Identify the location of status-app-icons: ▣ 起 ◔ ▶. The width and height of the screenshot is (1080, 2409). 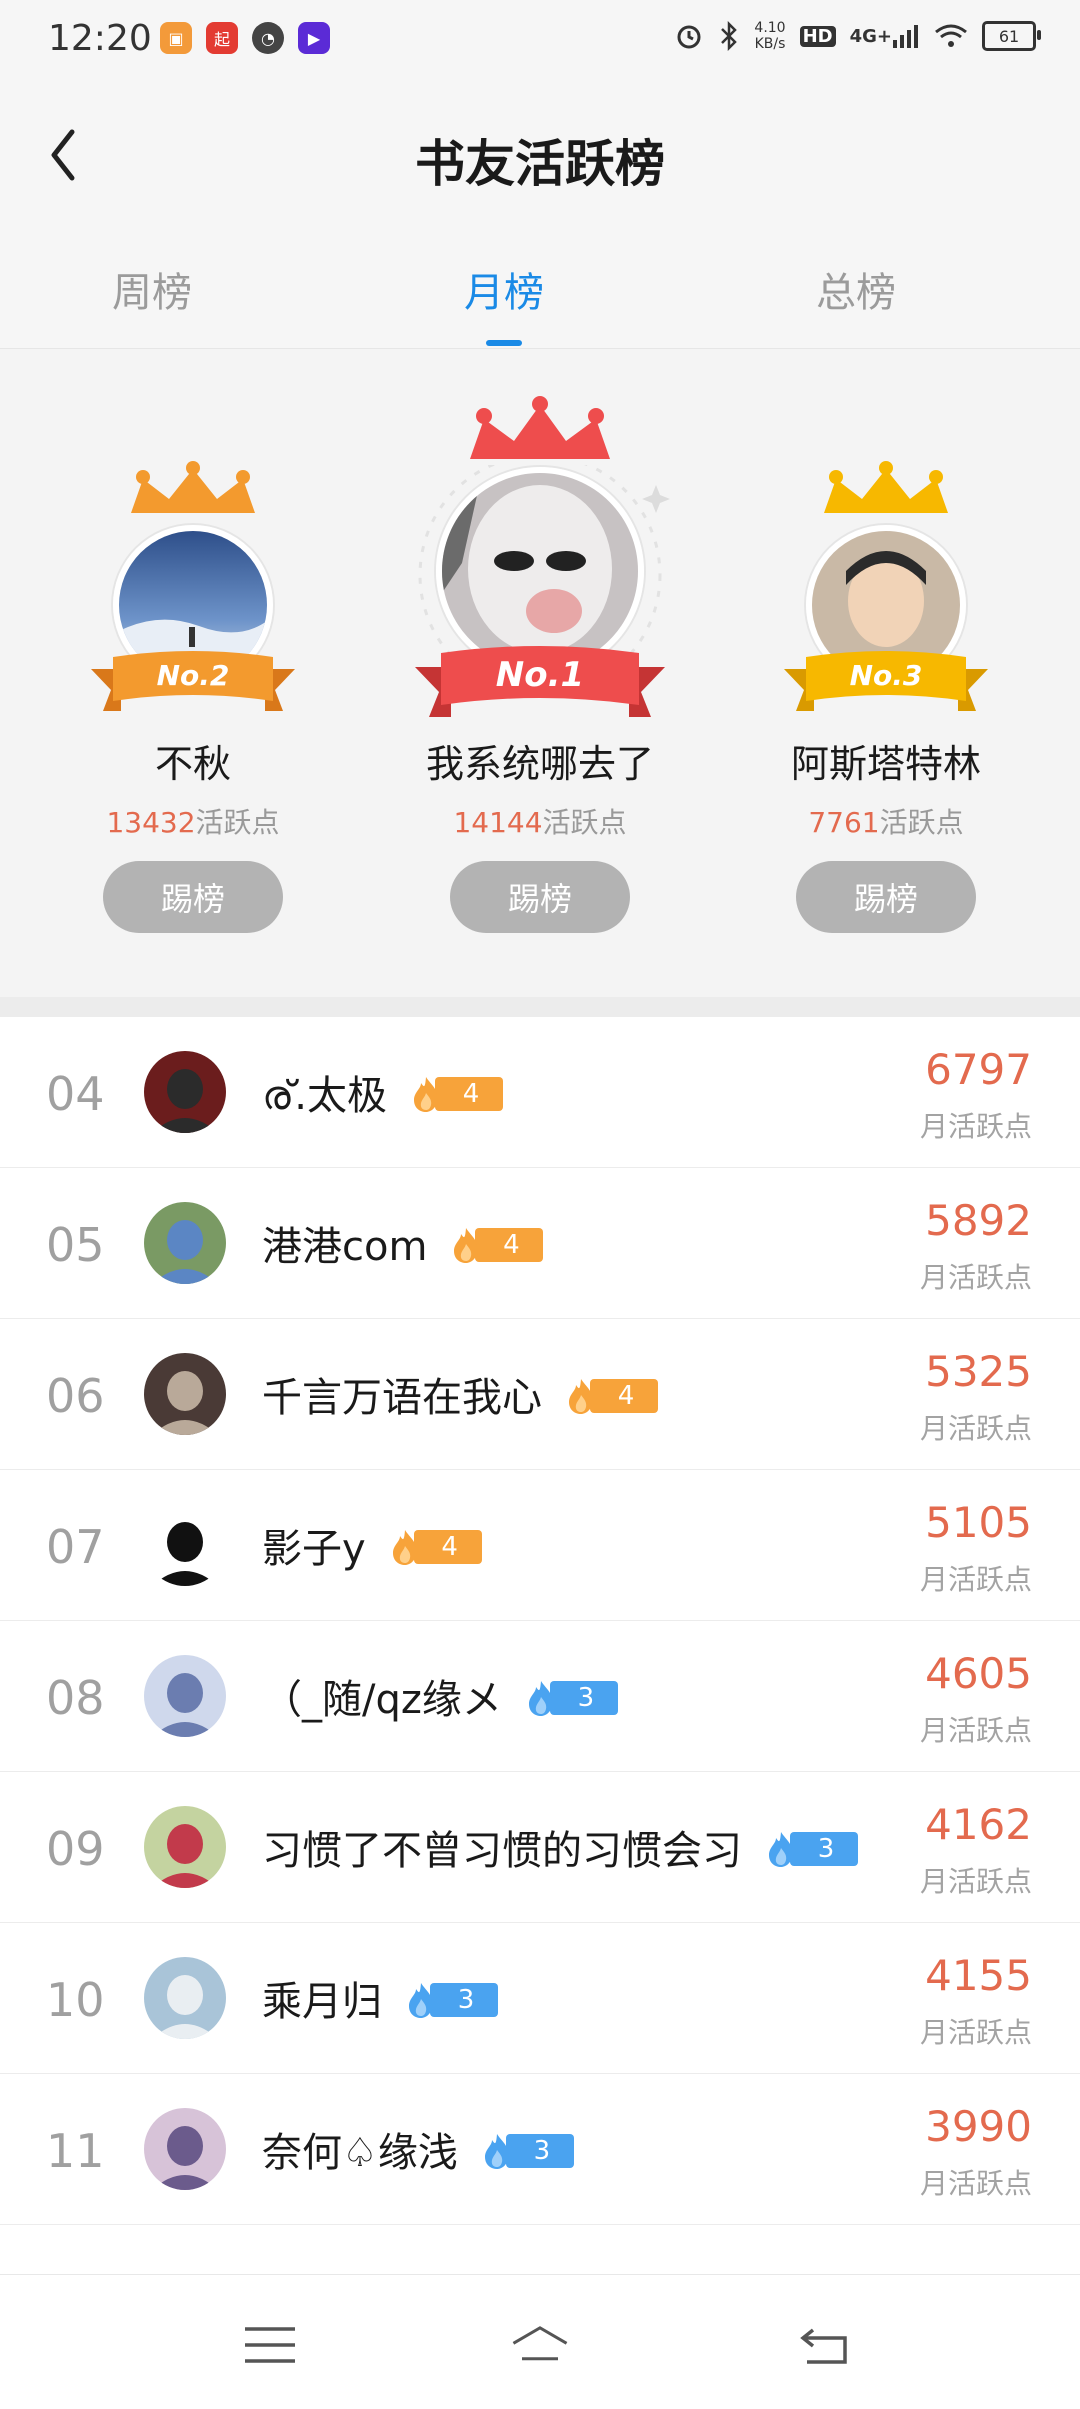
(245, 38).